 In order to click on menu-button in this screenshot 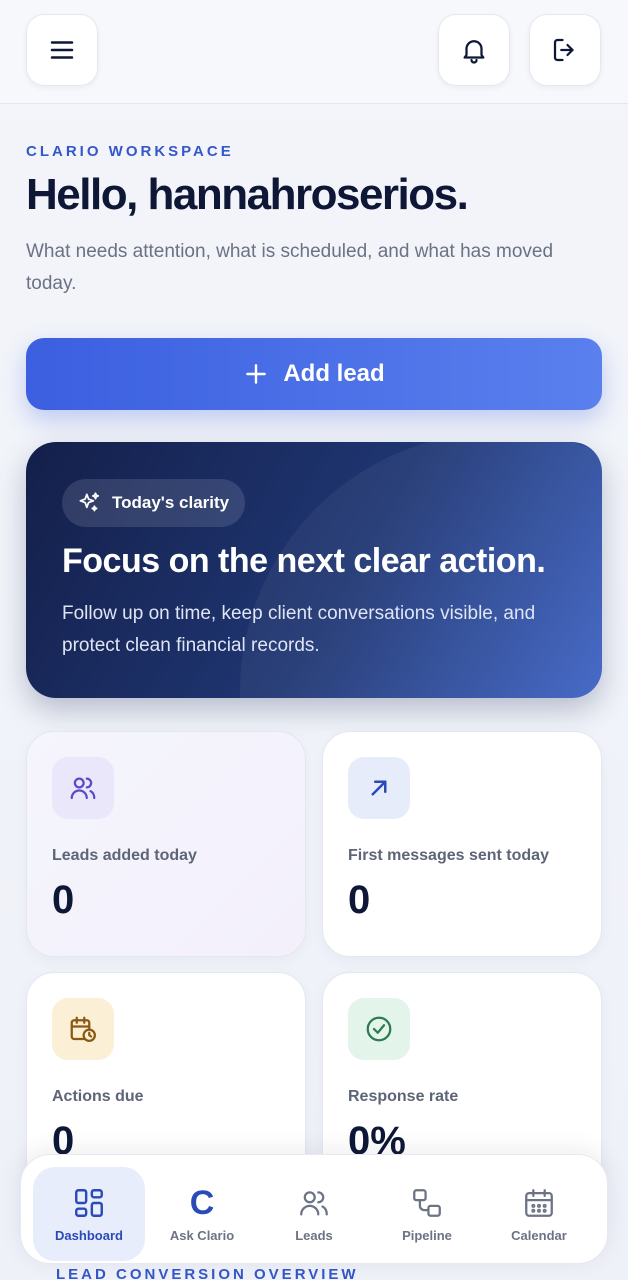, I will do `click(62, 50)`.